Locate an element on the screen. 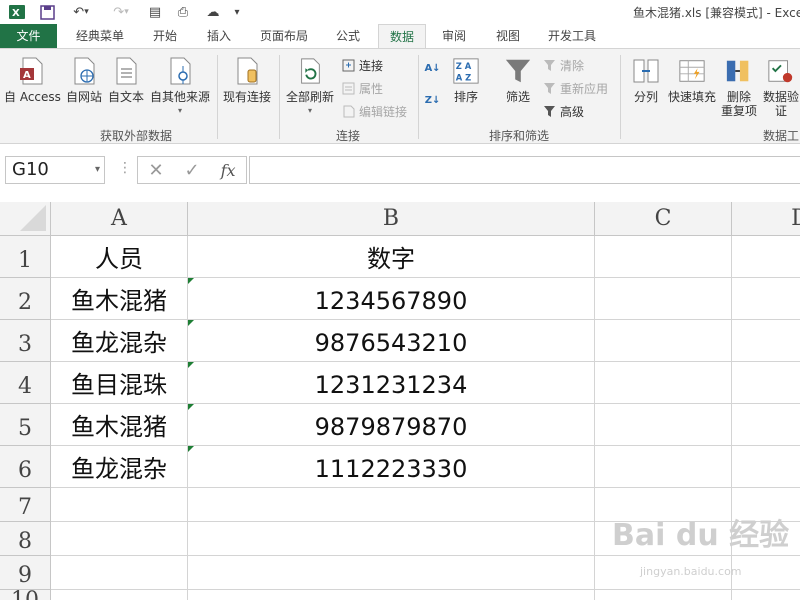  reapply-button: 重新应用 is located at coordinates (575, 88).